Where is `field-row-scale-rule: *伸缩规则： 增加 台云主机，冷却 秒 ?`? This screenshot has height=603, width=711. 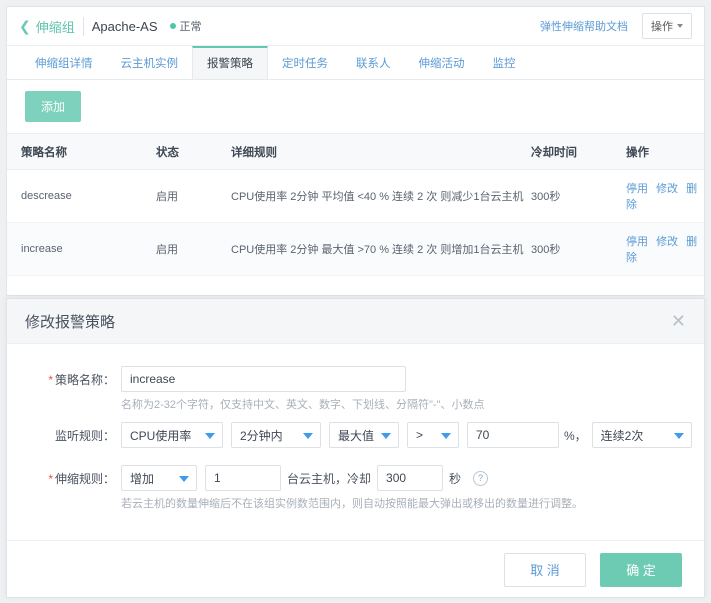
field-row-scale-rule: *伸缩规则： 增加 台云主机，冷却 秒 ? is located at coordinates (355, 478).